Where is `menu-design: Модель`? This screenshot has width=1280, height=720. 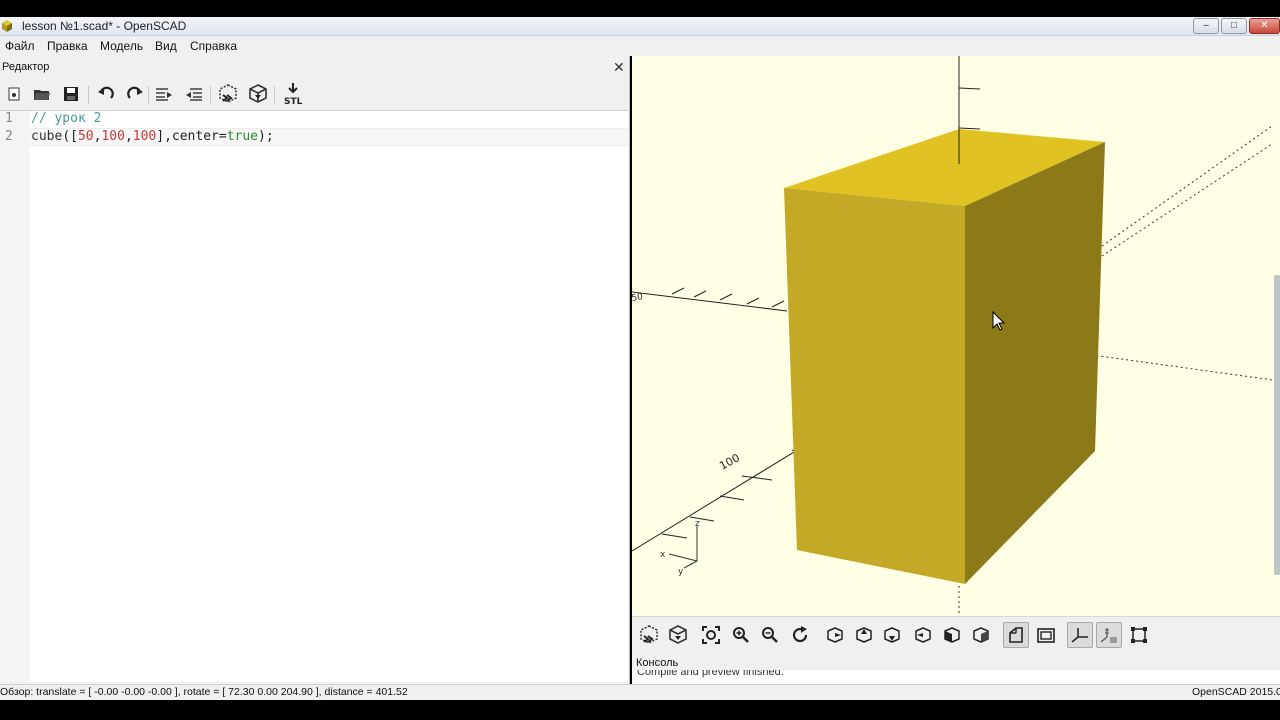 menu-design: Модель is located at coordinates (121, 46).